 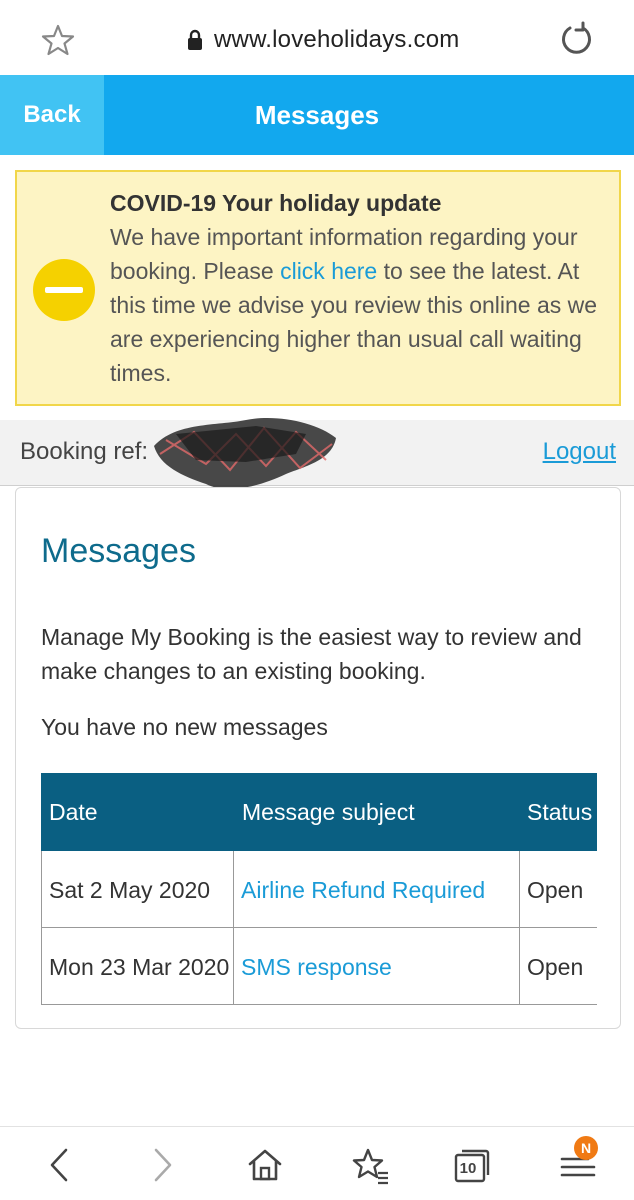 What do you see at coordinates (337, 39) in the screenshot?
I see `url-text: www.loveholidays.com` at bounding box center [337, 39].